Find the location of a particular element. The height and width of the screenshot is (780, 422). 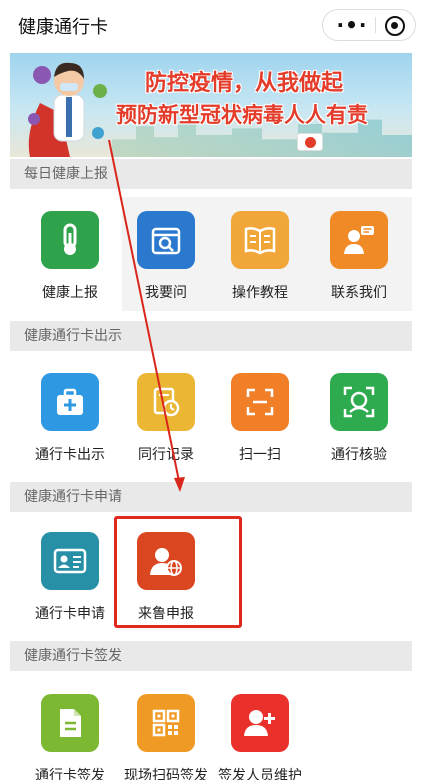

record-icon is located at coordinates (166, 402).